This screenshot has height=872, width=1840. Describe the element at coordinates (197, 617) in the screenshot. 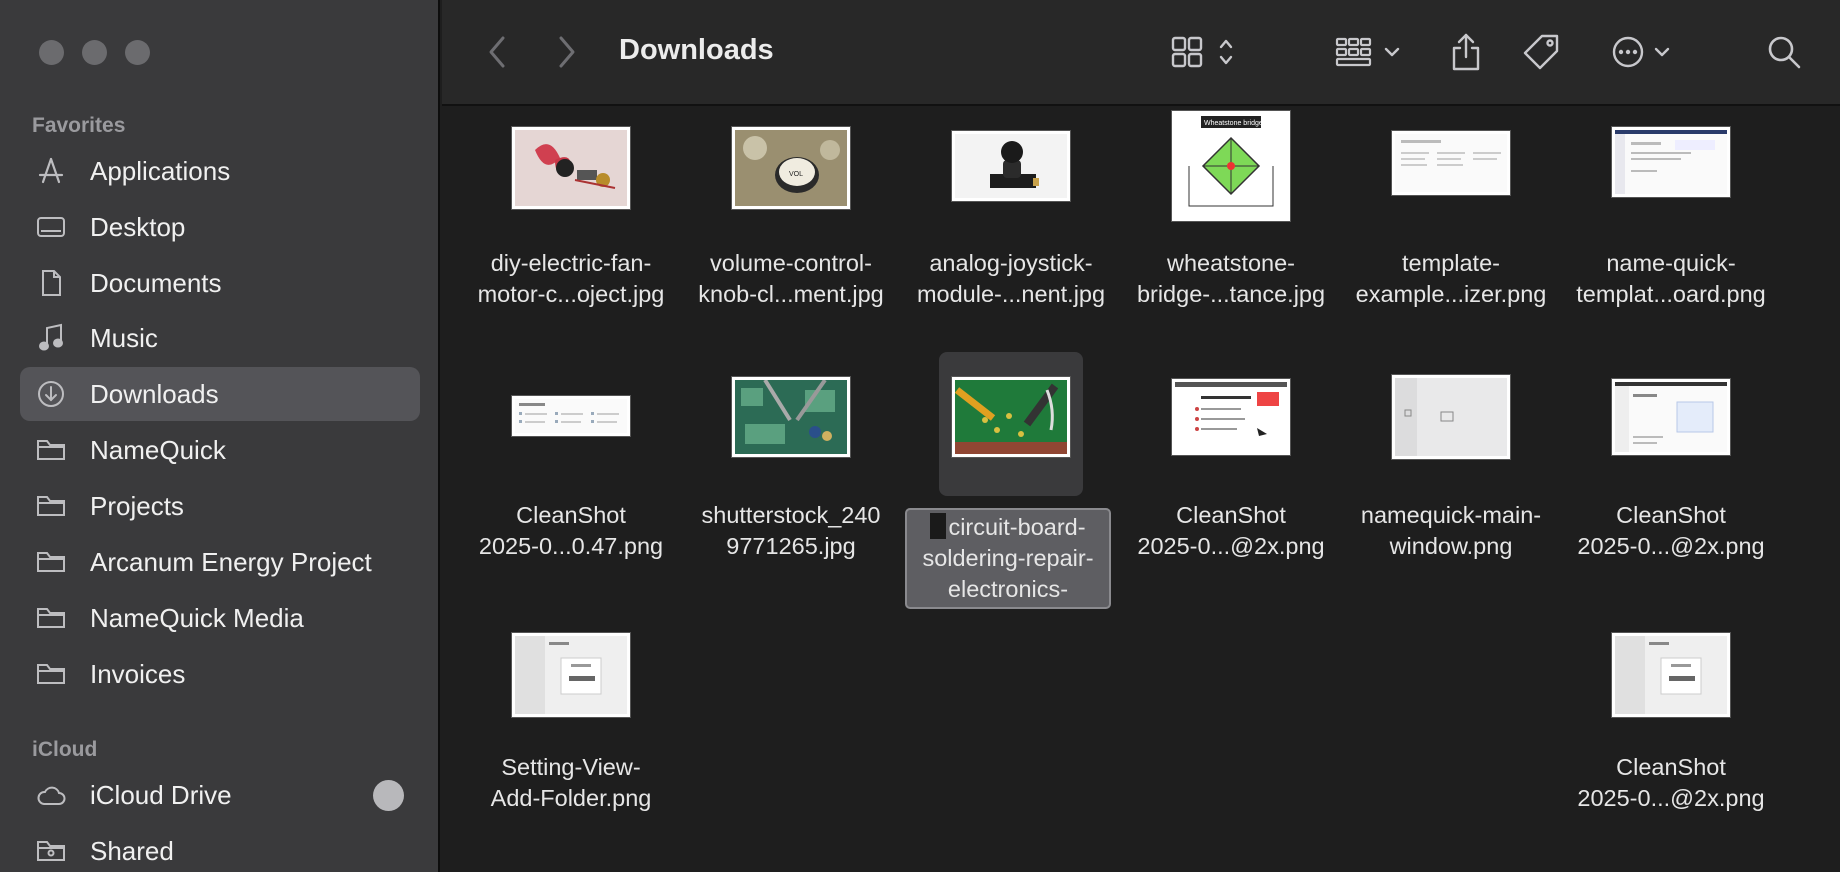

I see `sidebar-item-label: NameQuick Media` at that location.